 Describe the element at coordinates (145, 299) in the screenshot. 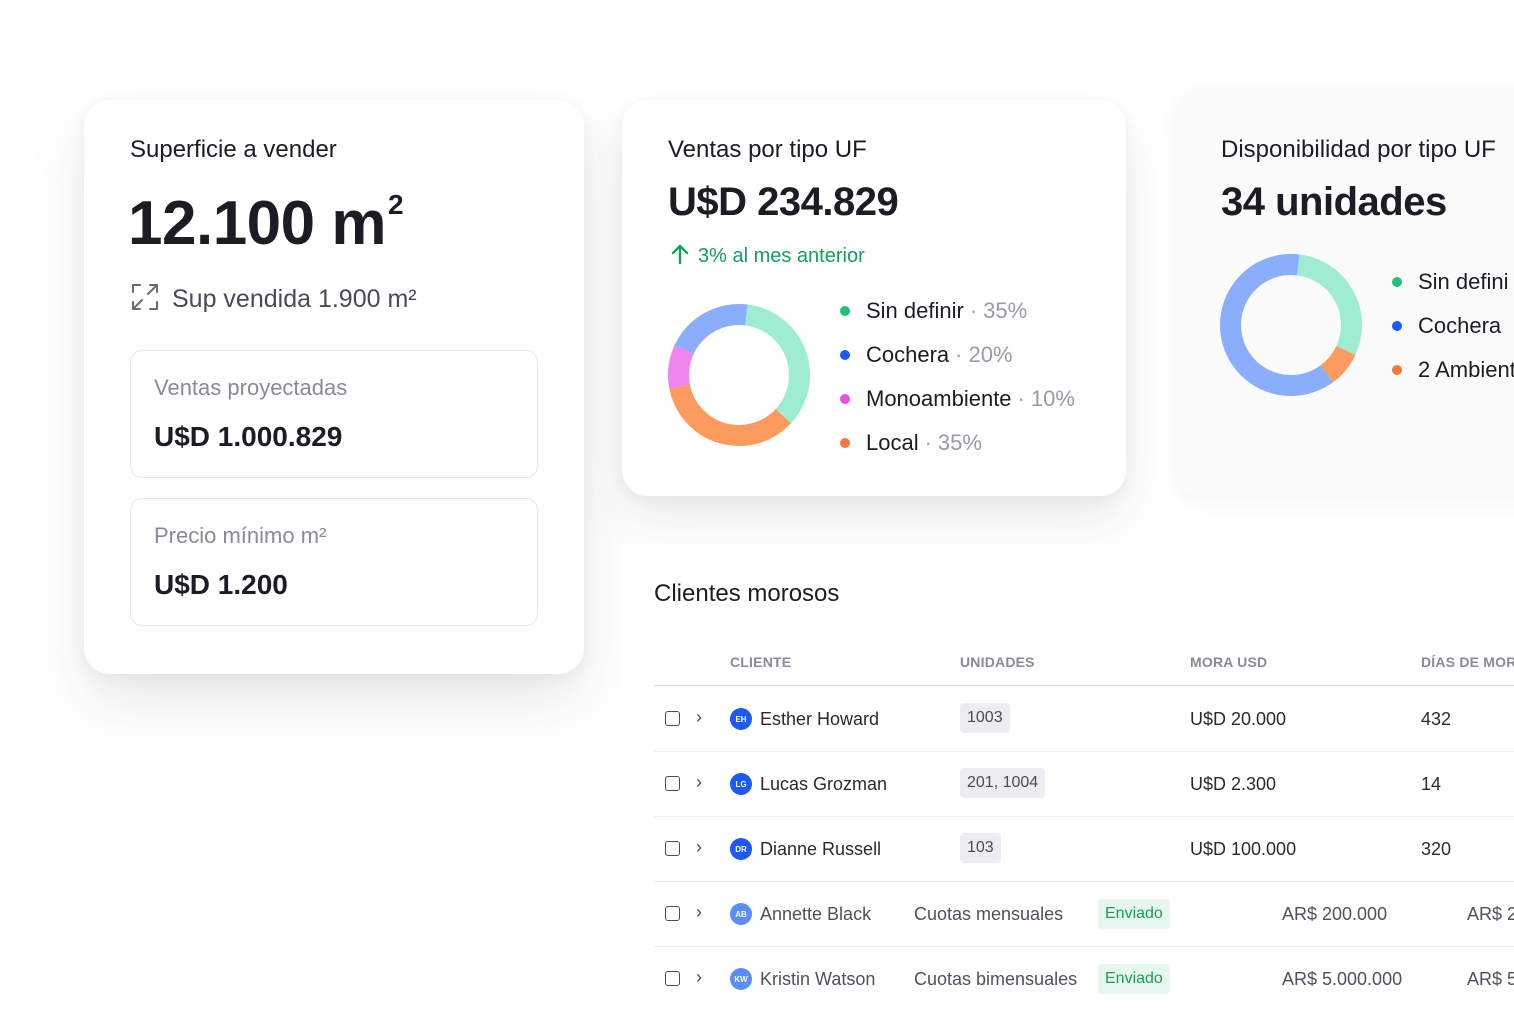

I see `expand-icon` at that location.